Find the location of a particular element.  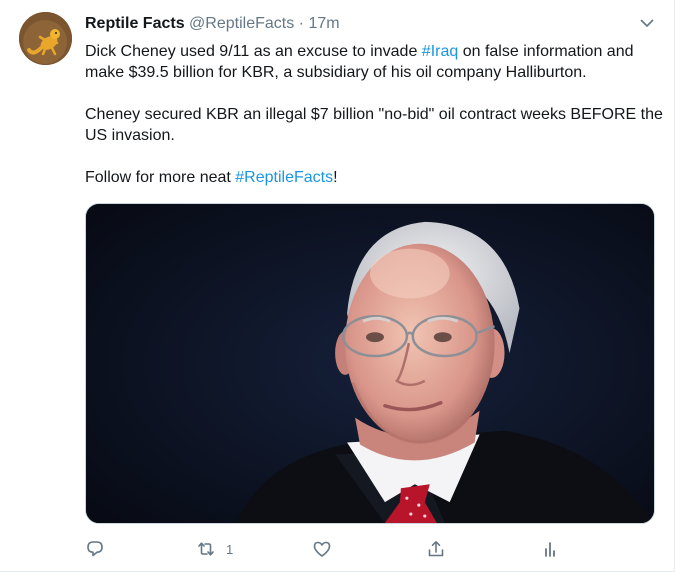

more-options-button is located at coordinates (647, 23).